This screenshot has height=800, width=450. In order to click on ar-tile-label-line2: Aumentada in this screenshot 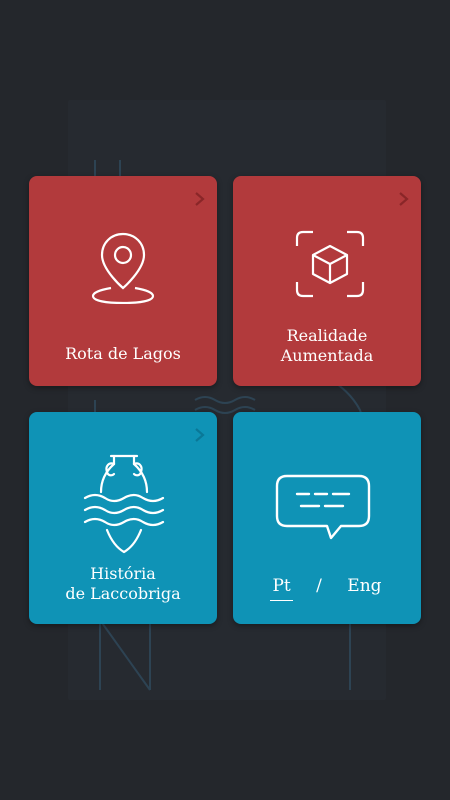, I will do `click(327, 355)`.